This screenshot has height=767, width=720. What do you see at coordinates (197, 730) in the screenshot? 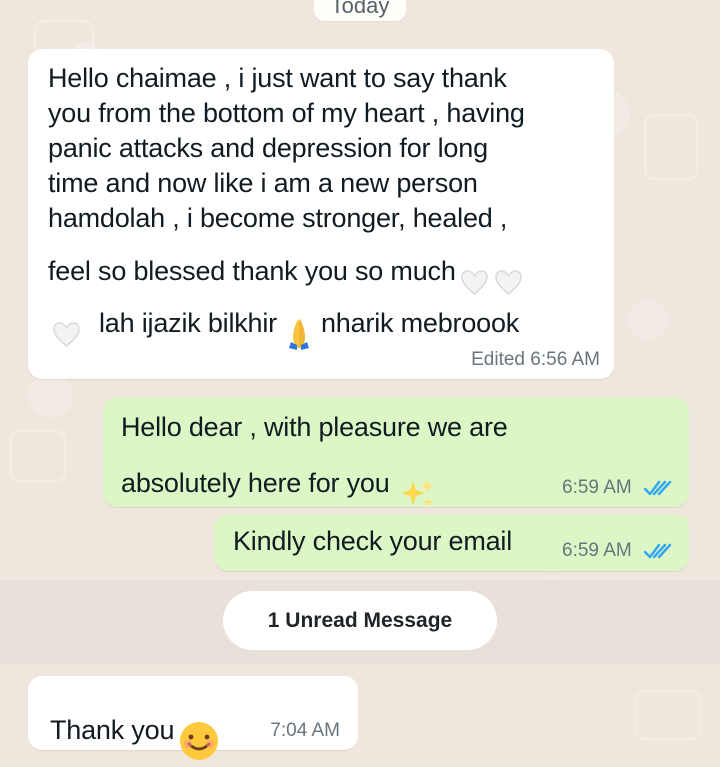
I see `smiling-face-icon` at bounding box center [197, 730].